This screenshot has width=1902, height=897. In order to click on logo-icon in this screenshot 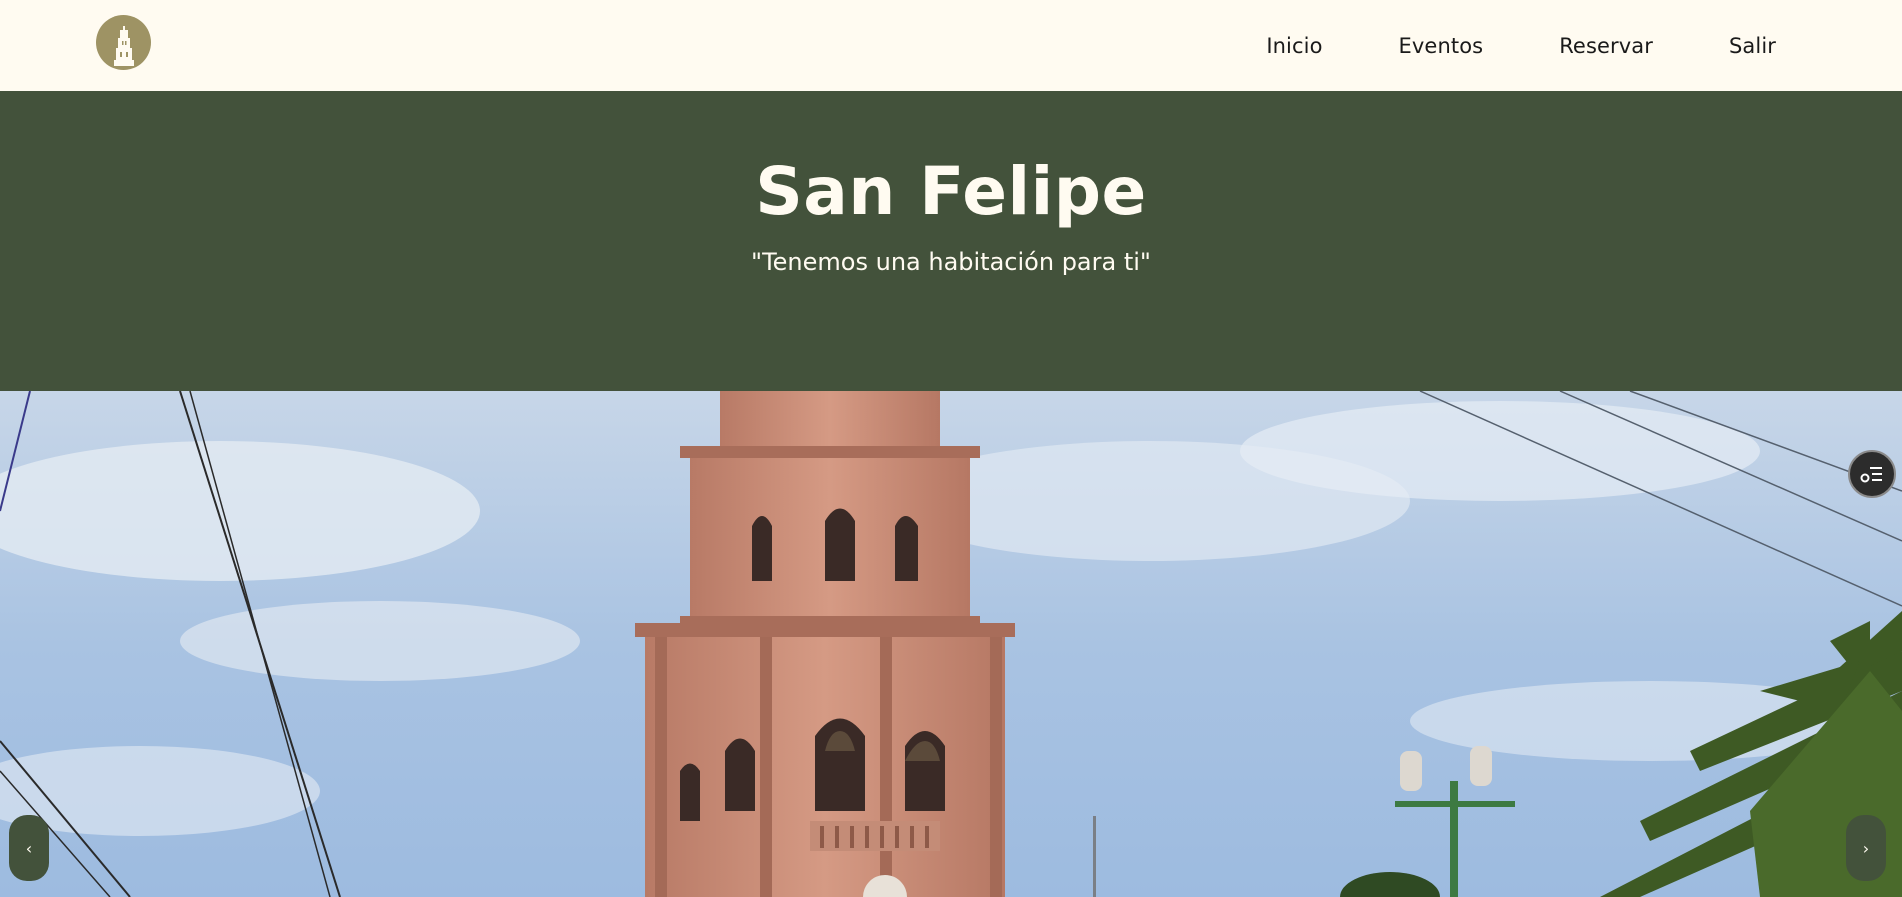, I will do `click(123, 42)`.